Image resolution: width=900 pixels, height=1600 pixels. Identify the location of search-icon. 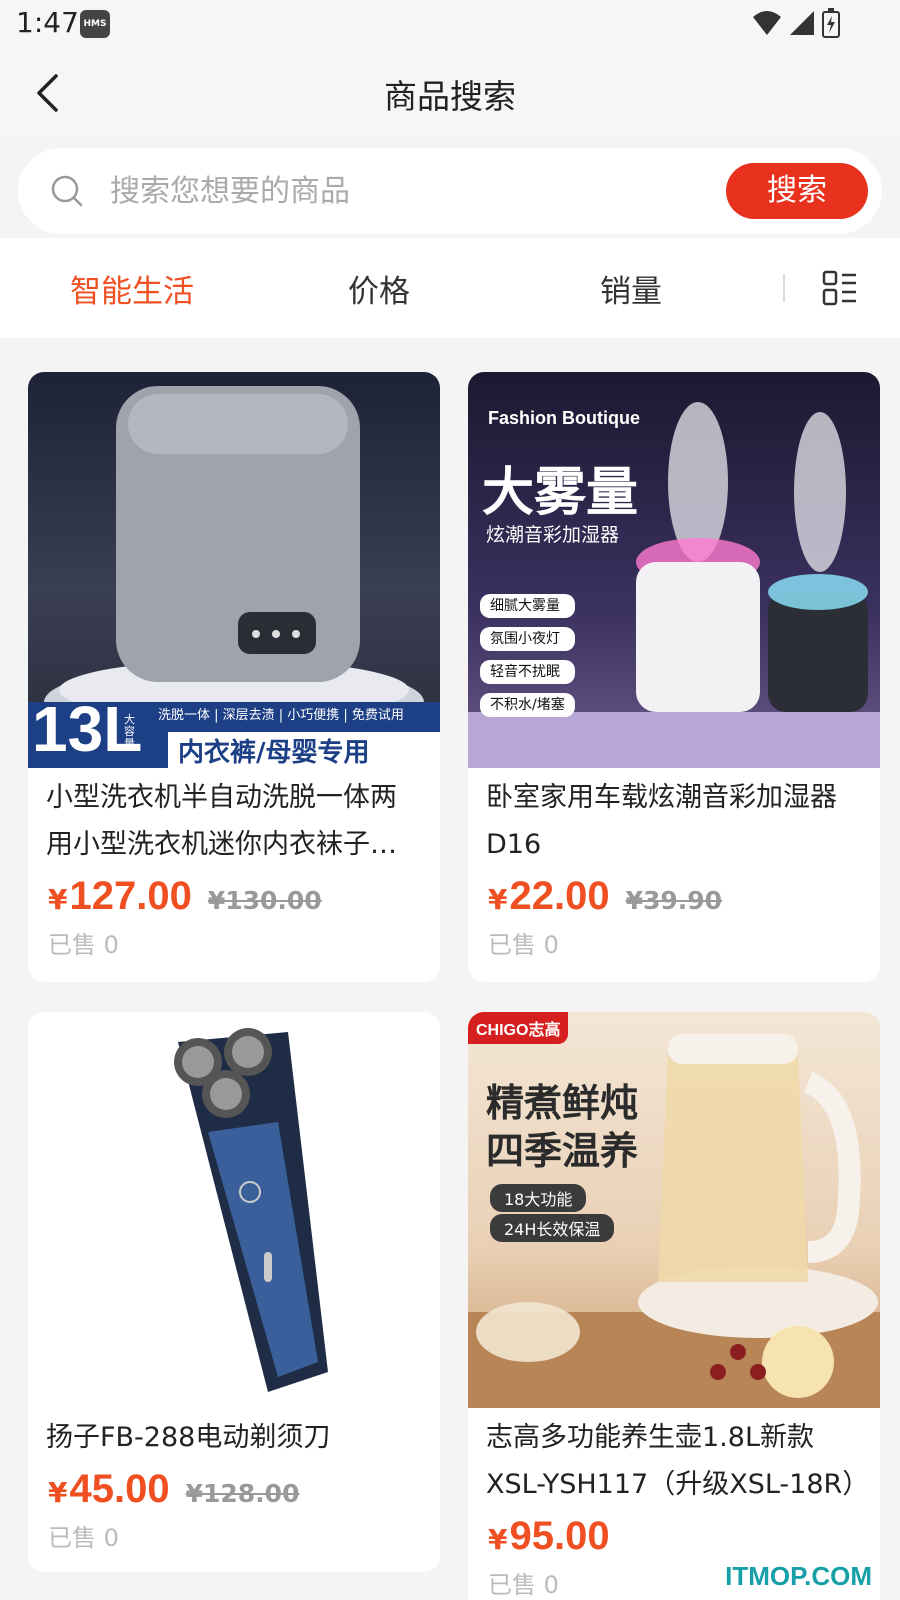
(67, 191).